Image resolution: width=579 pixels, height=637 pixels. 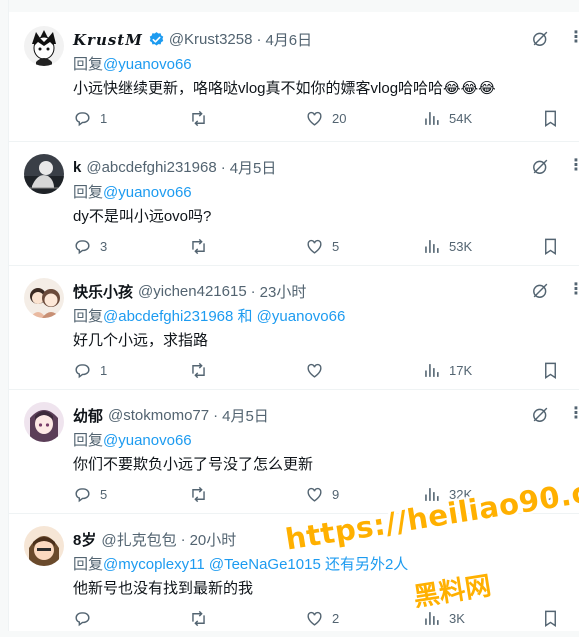 What do you see at coordinates (156, 39) in the screenshot?
I see `verified-badge-icon` at bounding box center [156, 39].